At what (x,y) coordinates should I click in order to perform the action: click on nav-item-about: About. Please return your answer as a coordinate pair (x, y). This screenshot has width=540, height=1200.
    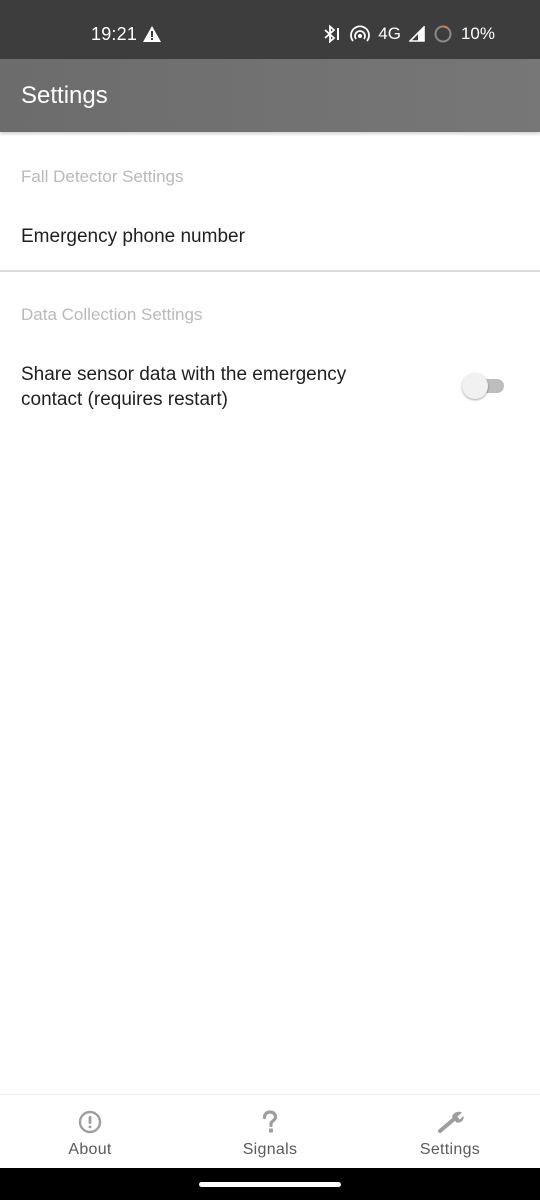
    Looking at the image, I should click on (90, 1132).